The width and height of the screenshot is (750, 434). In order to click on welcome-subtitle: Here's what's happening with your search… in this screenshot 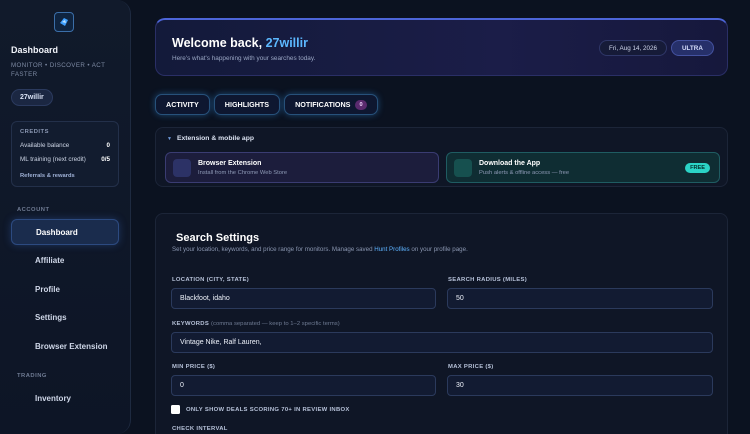, I will do `click(244, 58)`.